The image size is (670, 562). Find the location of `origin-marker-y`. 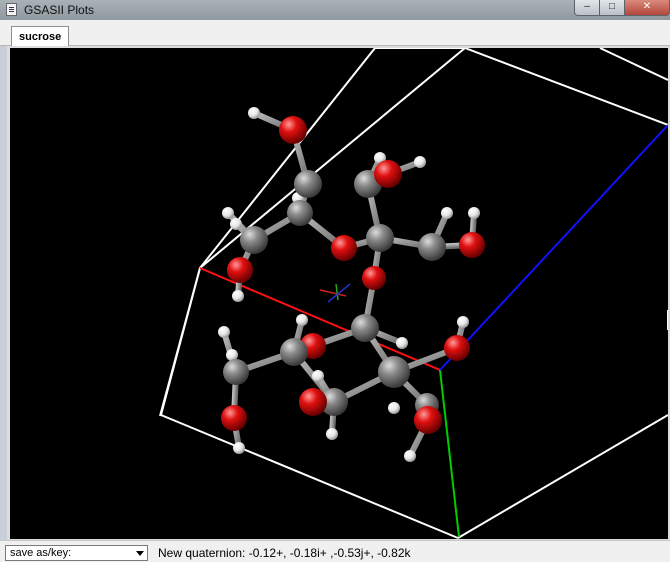

origin-marker-y is located at coordinates (337, 292).